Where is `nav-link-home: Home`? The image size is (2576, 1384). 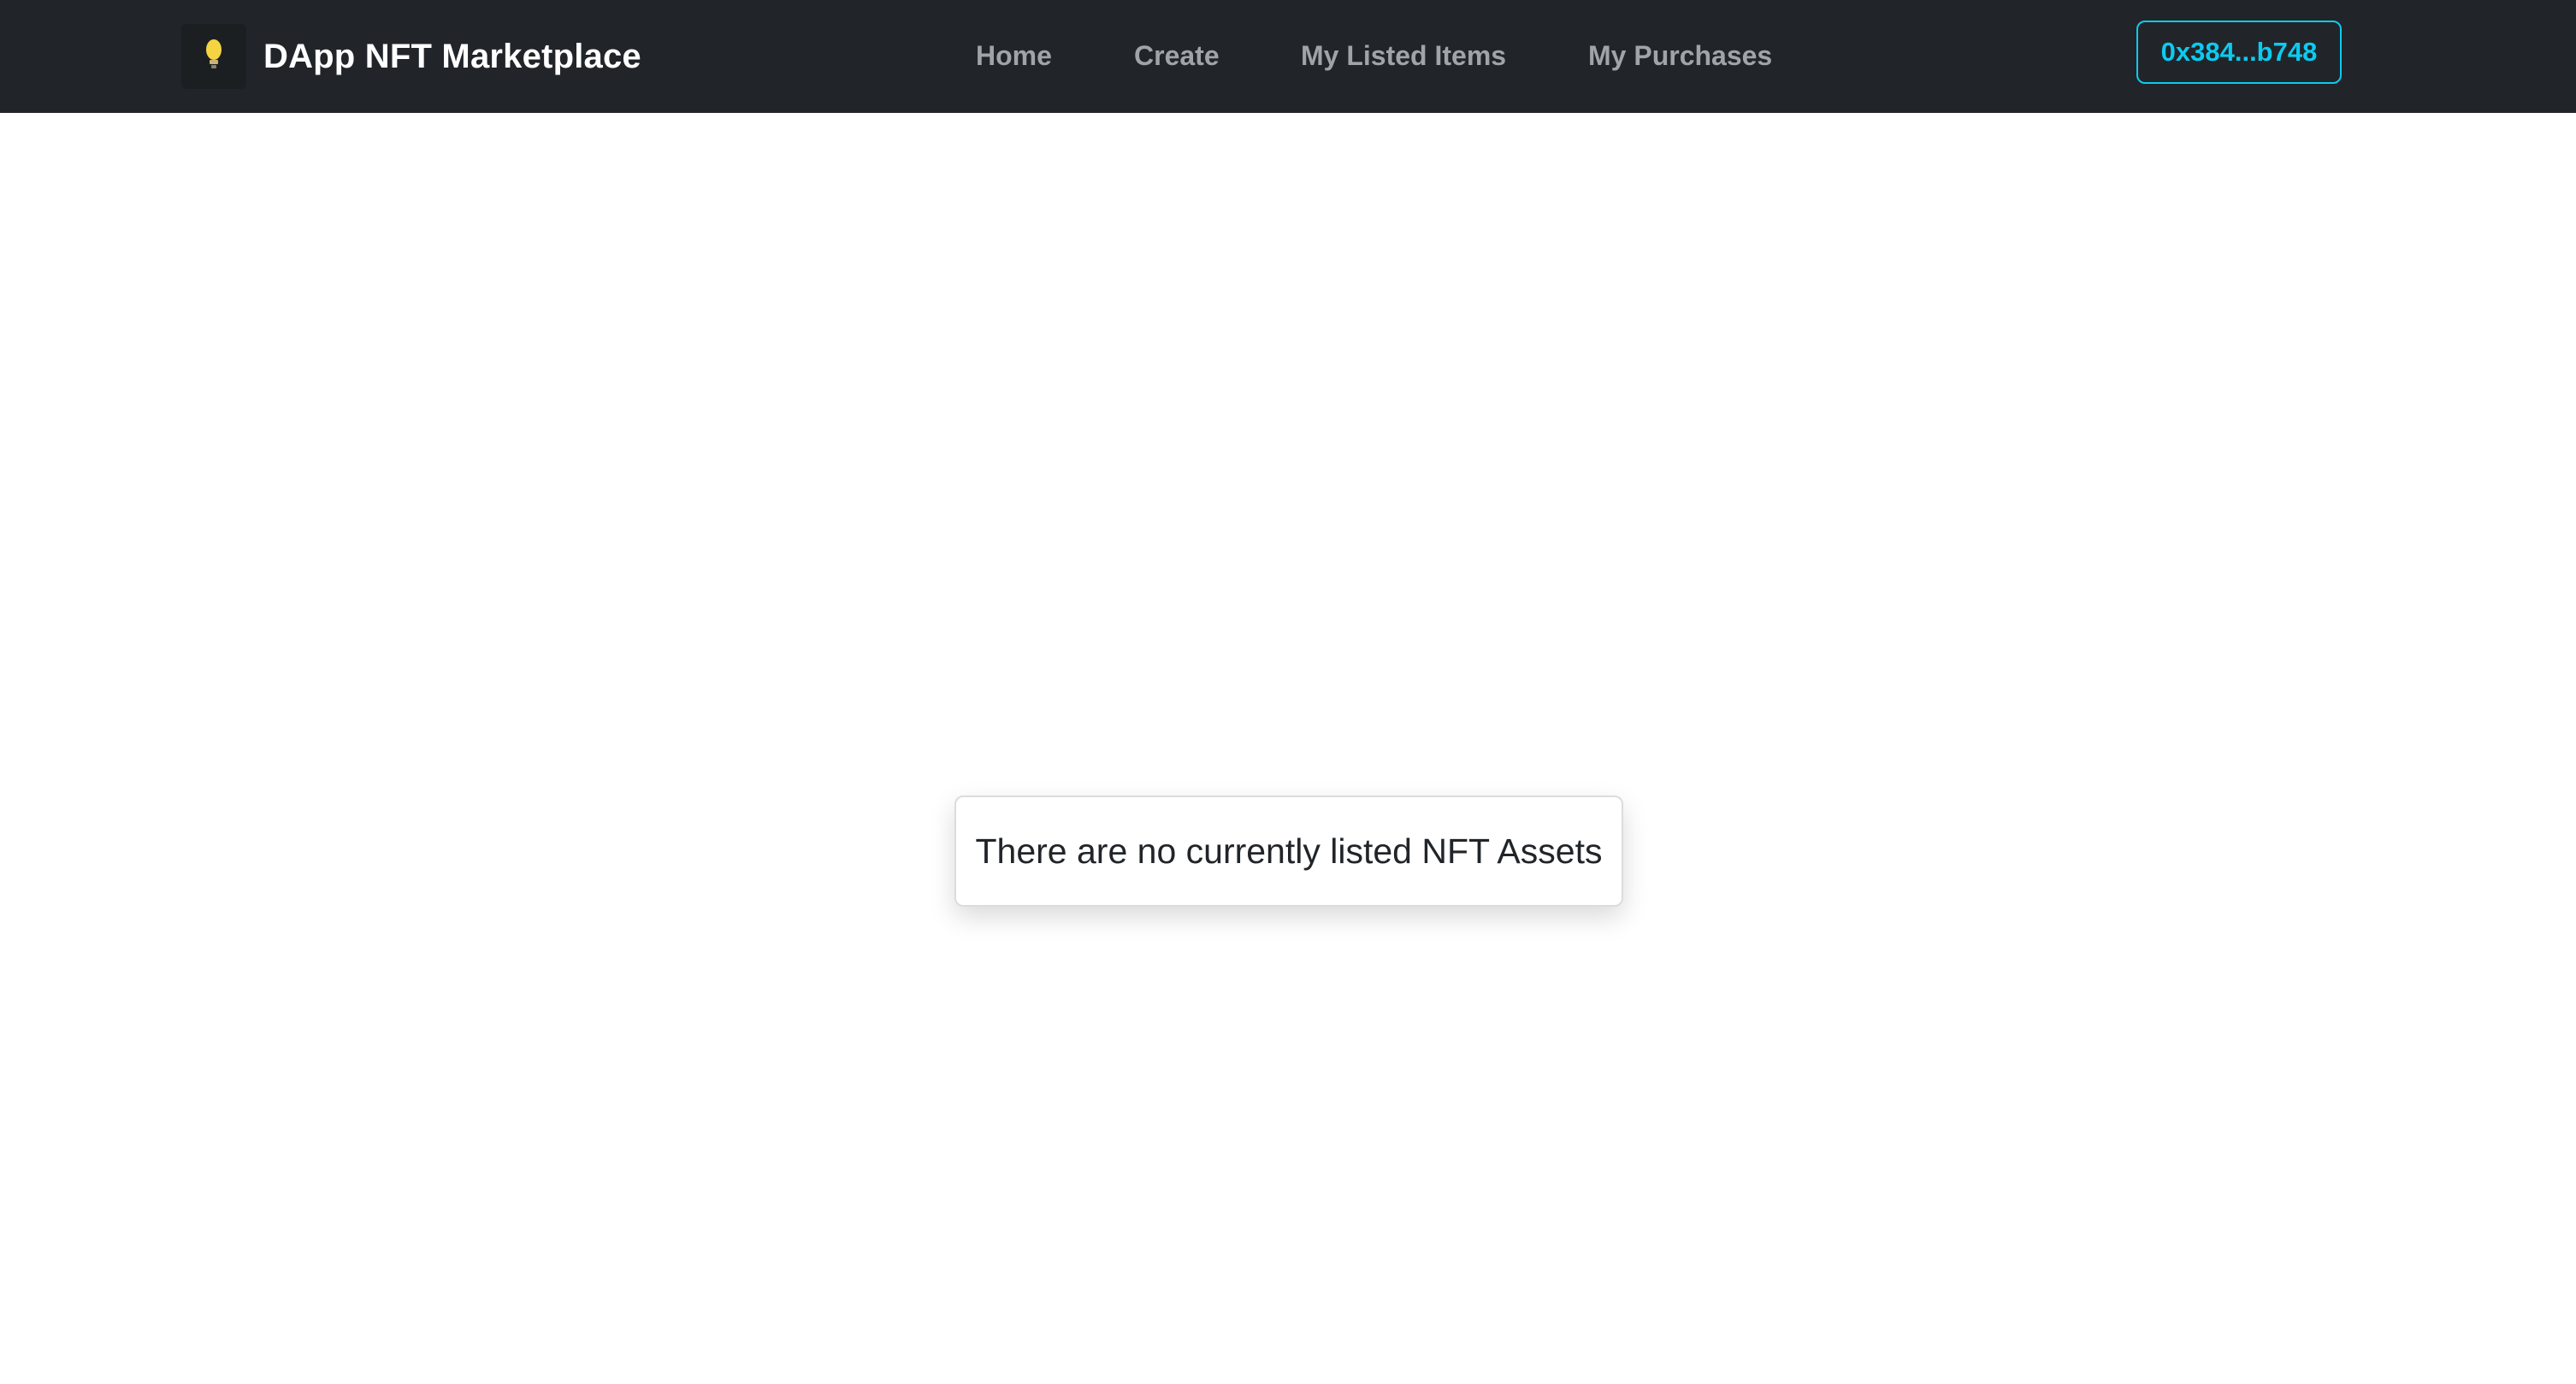 nav-link-home: Home is located at coordinates (1014, 55).